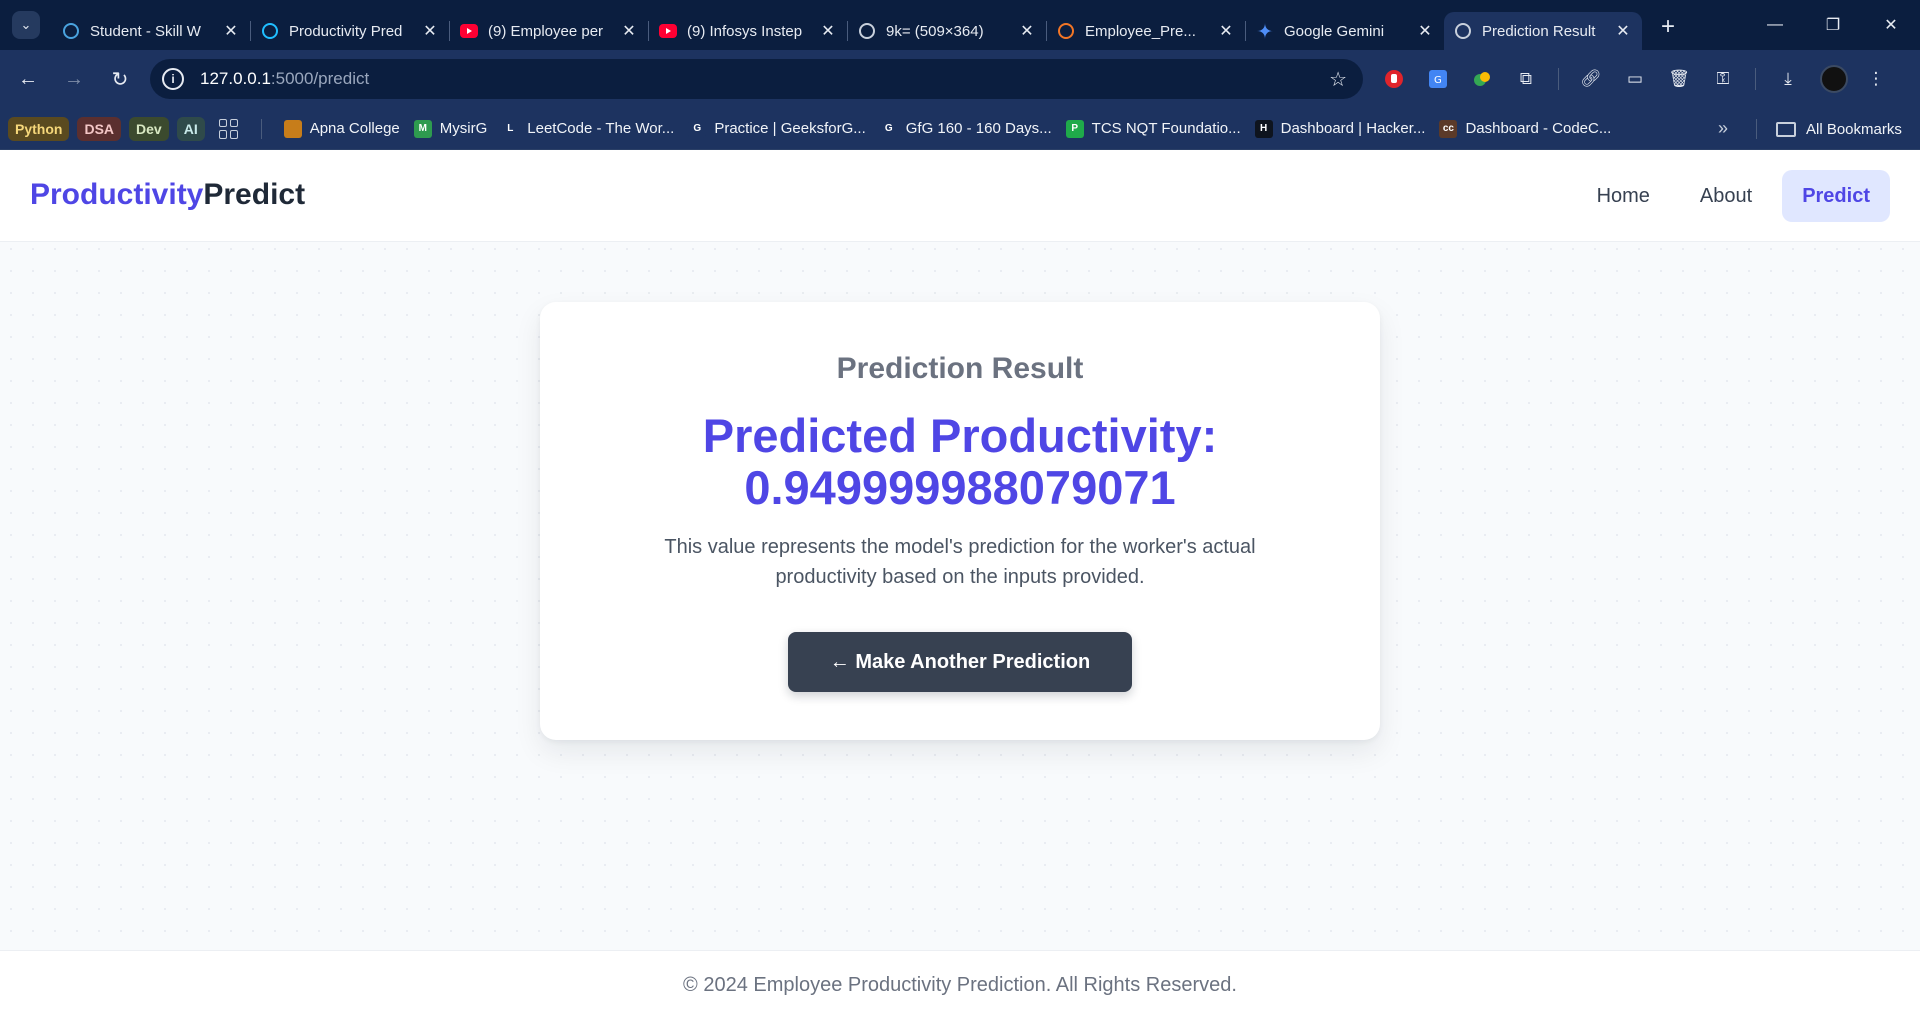 This screenshot has height=1020, width=1920. What do you see at coordinates (28, 79) in the screenshot?
I see `back-arrow-icon: ←` at bounding box center [28, 79].